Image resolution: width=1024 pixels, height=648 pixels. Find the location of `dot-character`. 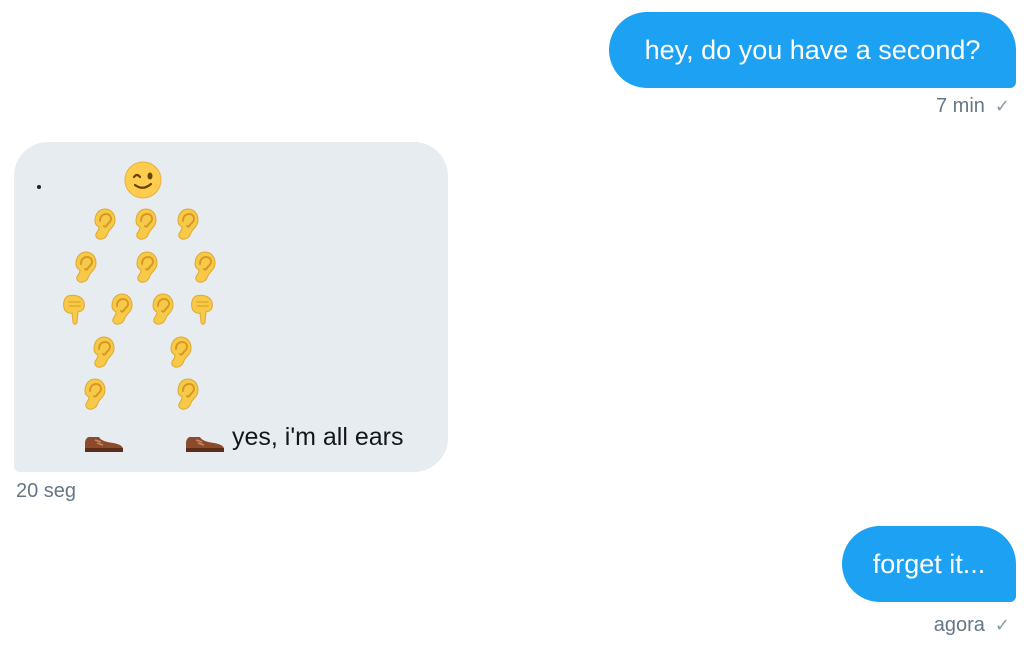

dot-character is located at coordinates (39, 187).